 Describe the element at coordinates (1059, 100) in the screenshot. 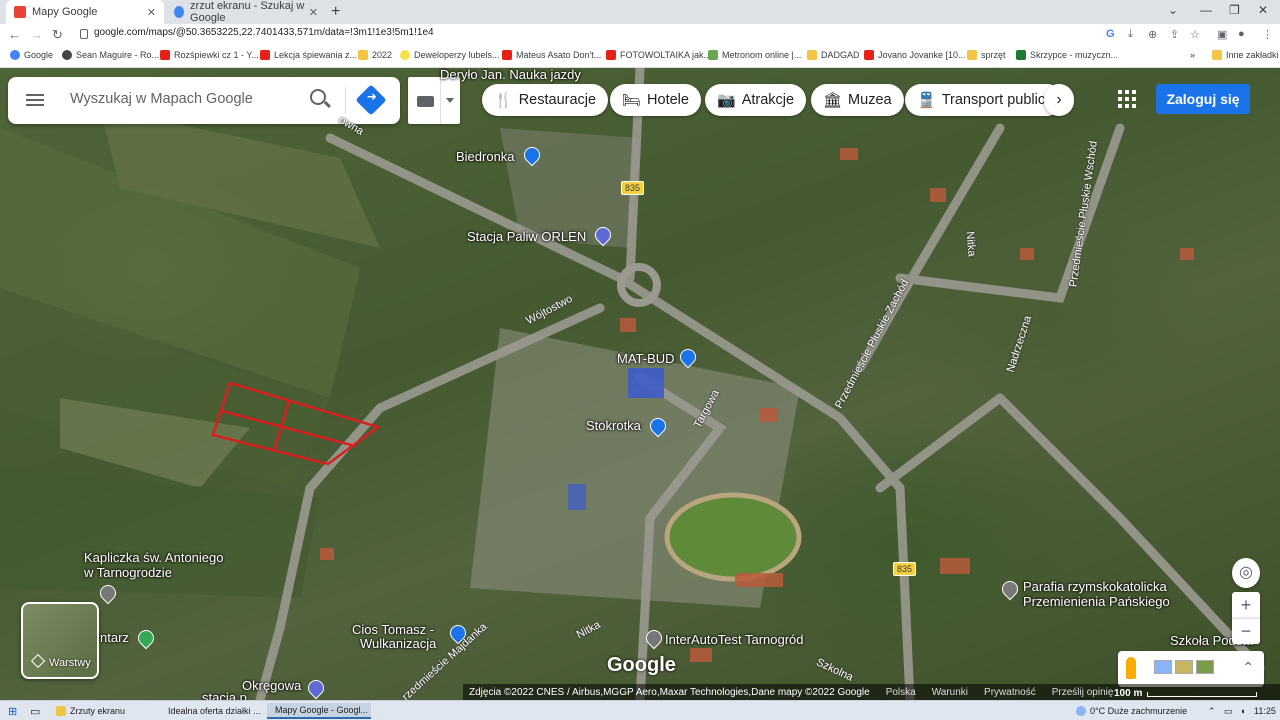

I see `chips-next-chevron-icon: ›` at that location.